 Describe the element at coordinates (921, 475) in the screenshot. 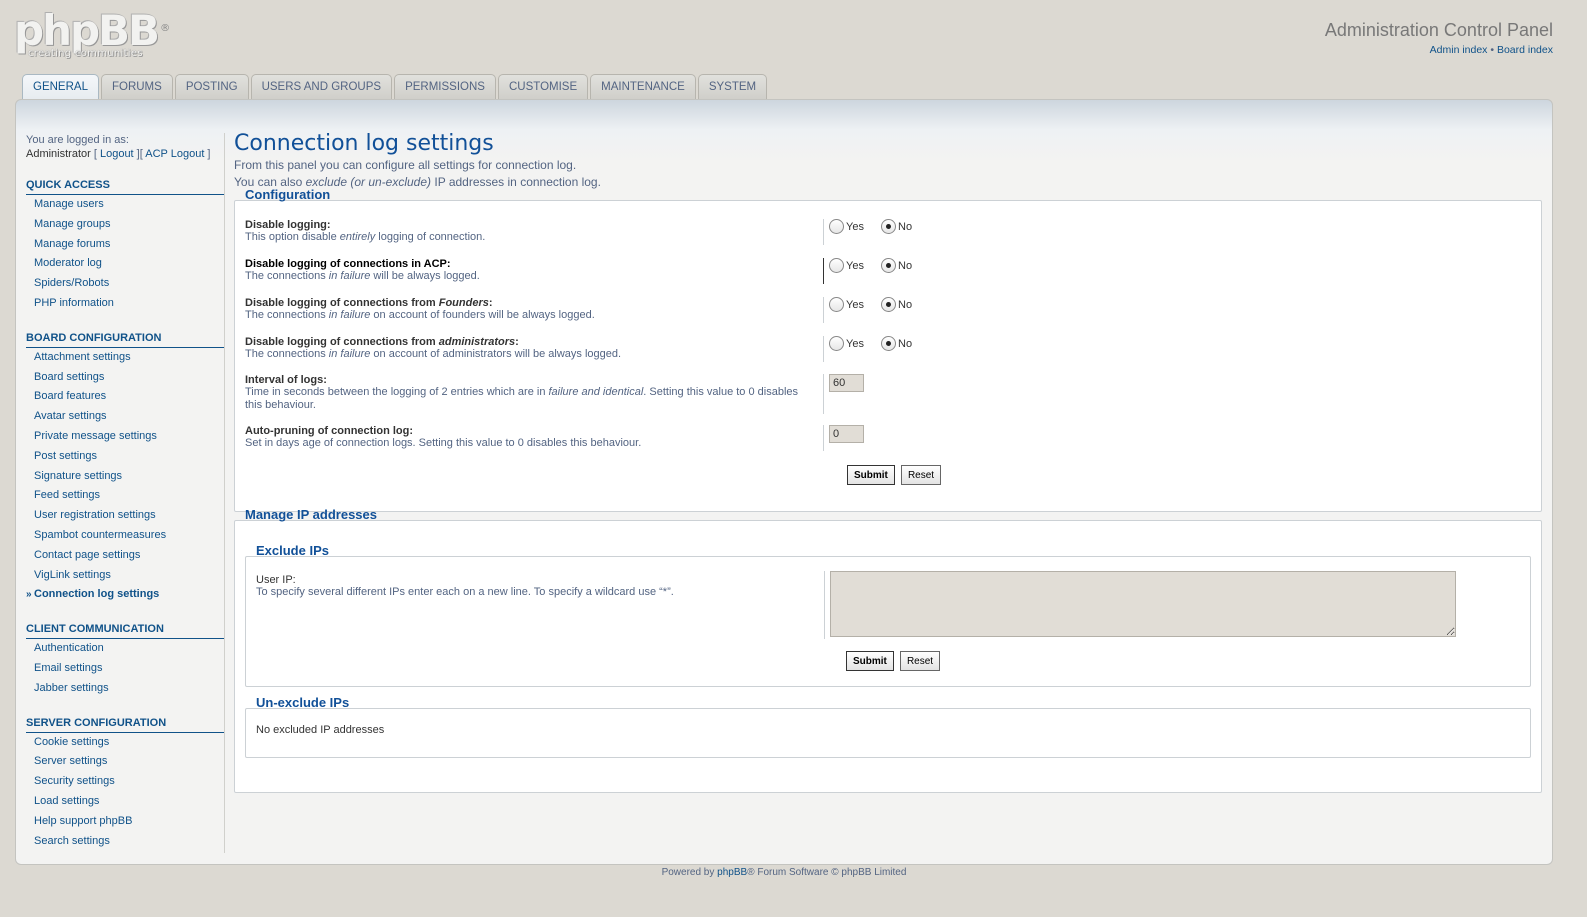

I see `config-reset-button: Reset` at that location.